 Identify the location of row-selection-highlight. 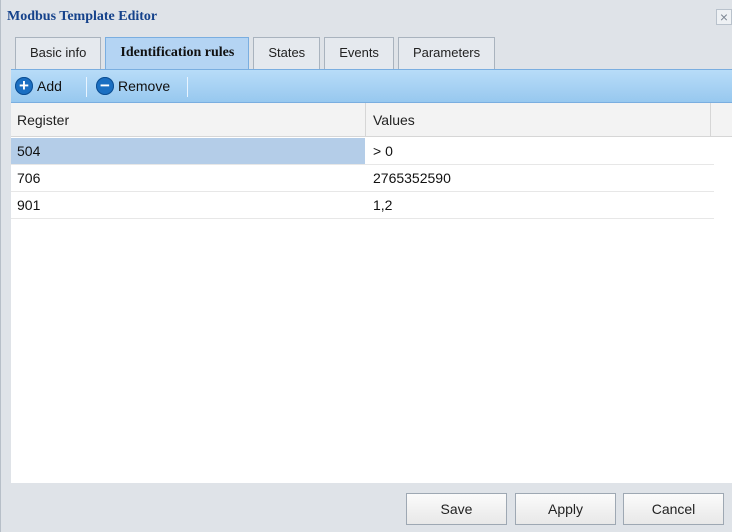
(188, 151).